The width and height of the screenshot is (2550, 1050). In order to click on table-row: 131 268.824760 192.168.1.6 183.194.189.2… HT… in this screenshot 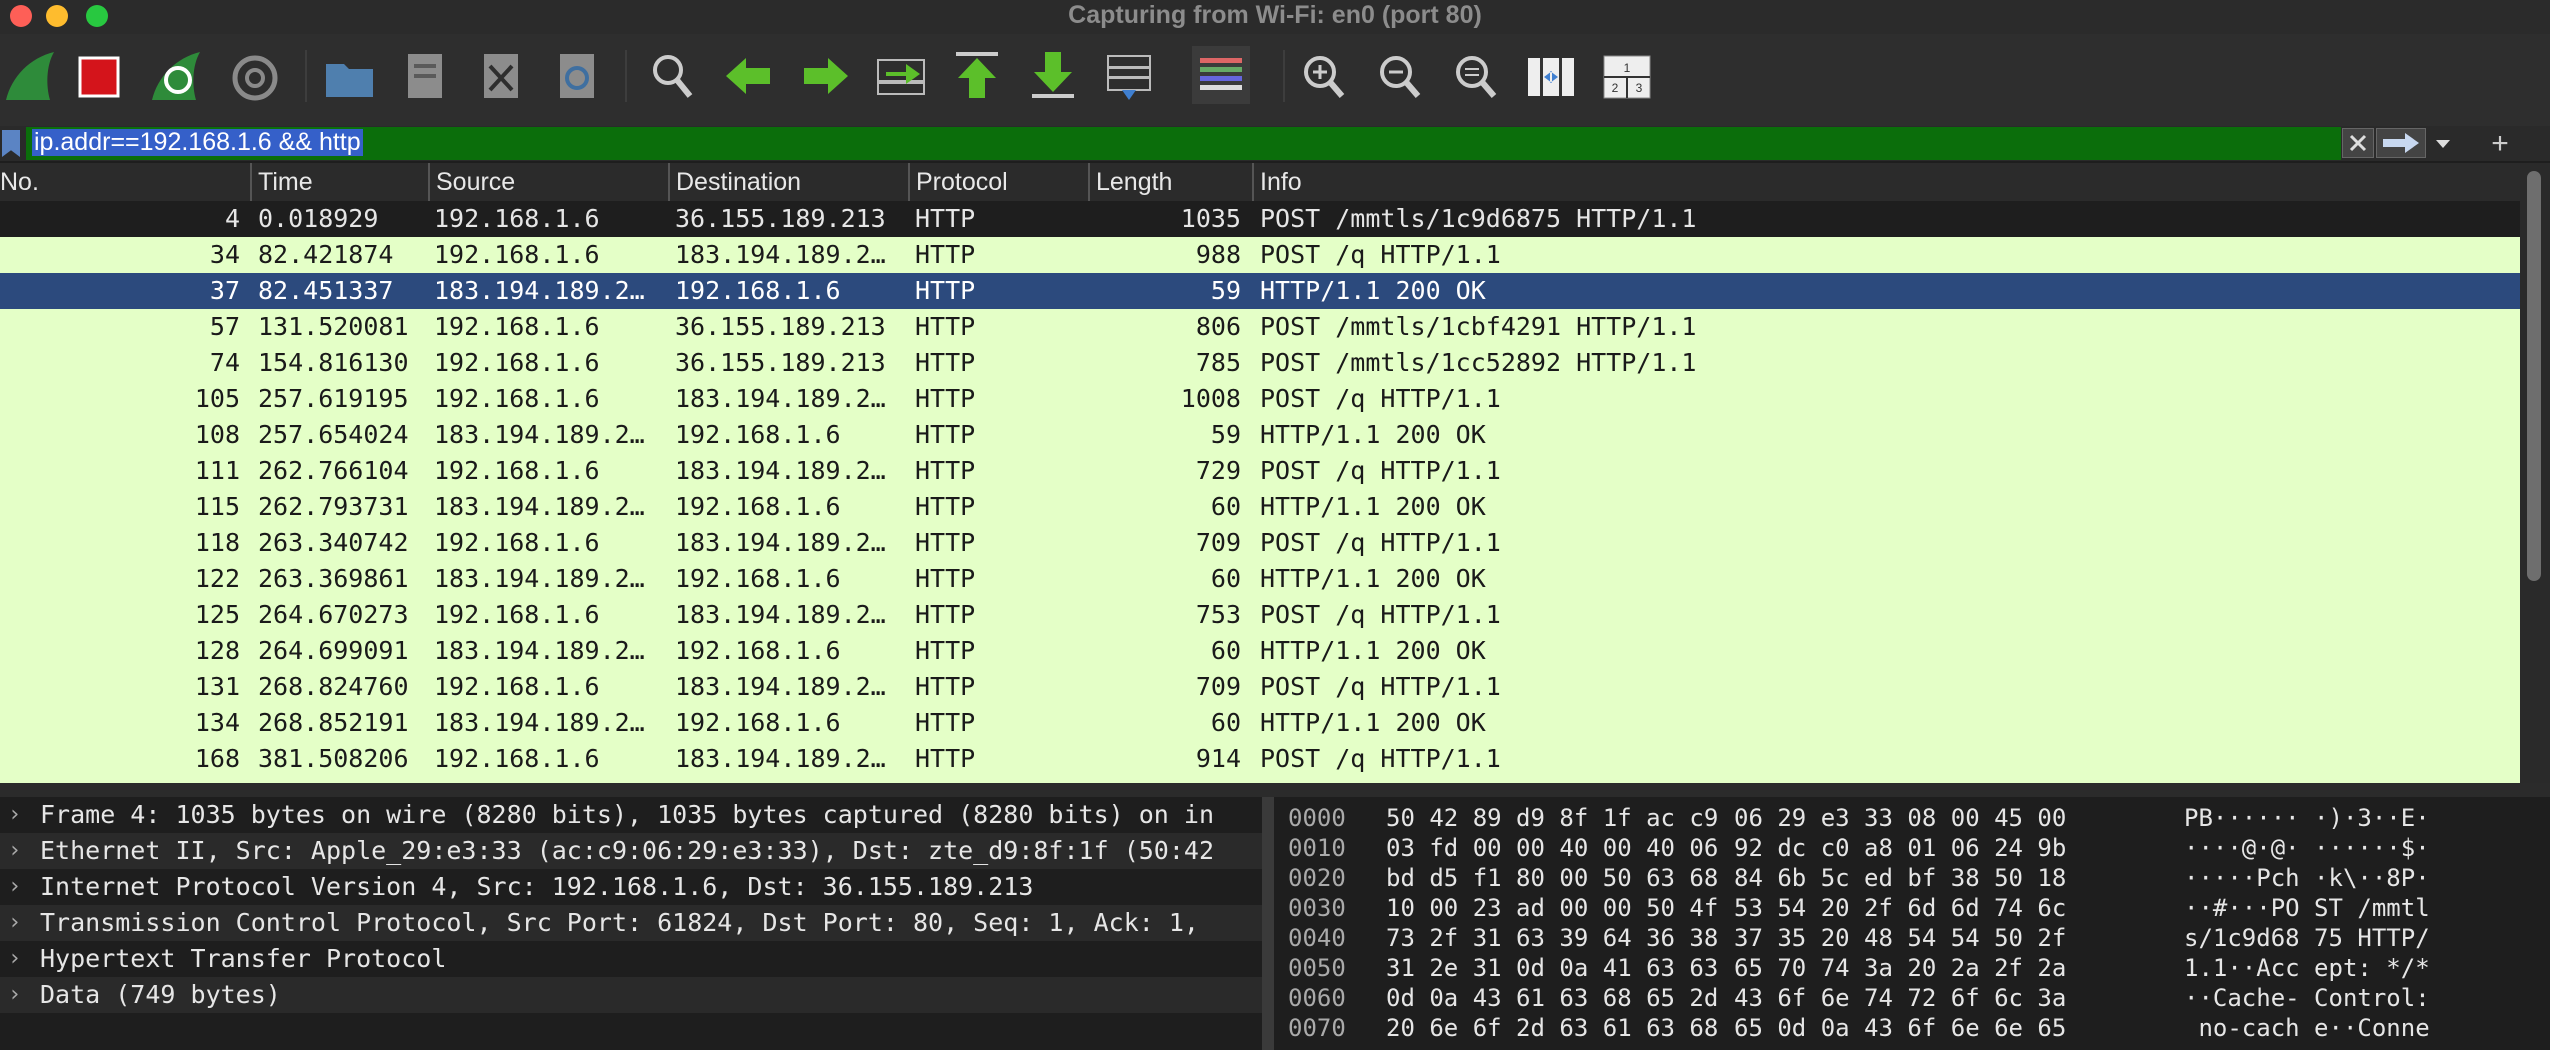, I will do `click(1260, 687)`.